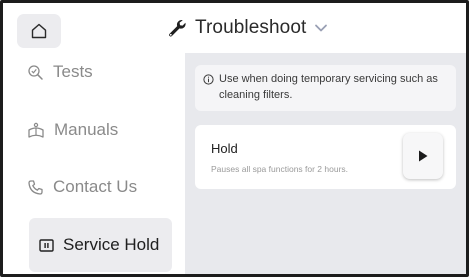 The width and height of the screenshot is (469, 277). What do you see at coordinates (321, 28) in the screenshot?
I see `chevron-down-icon` at bounding box center [321, 28].